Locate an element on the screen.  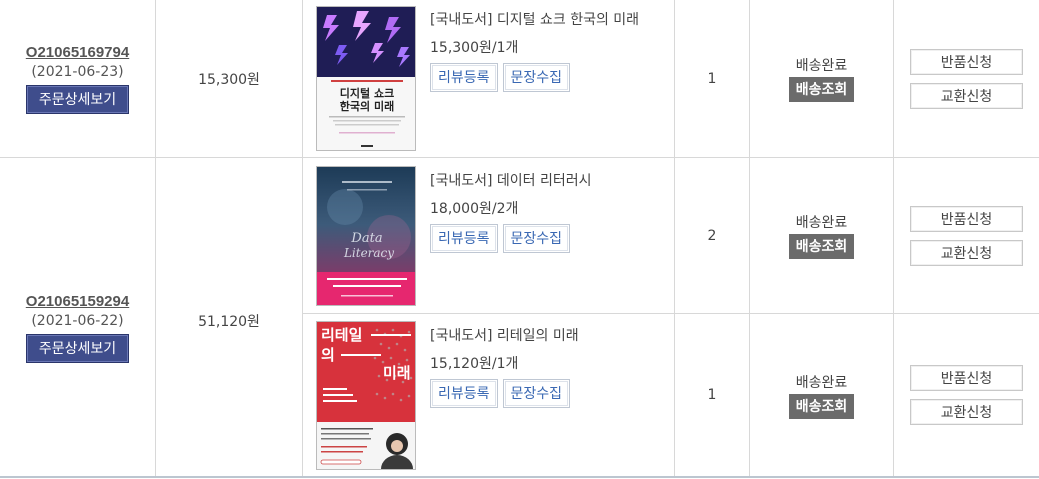
svg-text: 디지털 쇼크 is located at coordinates (367, 93).